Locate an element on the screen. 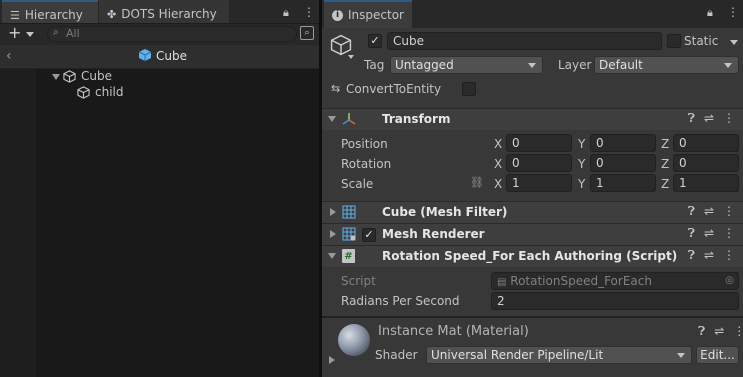  mesh-renderer-header-icons: ❓︎ ⇌ ⋮ is located at coordinates (711, 233).